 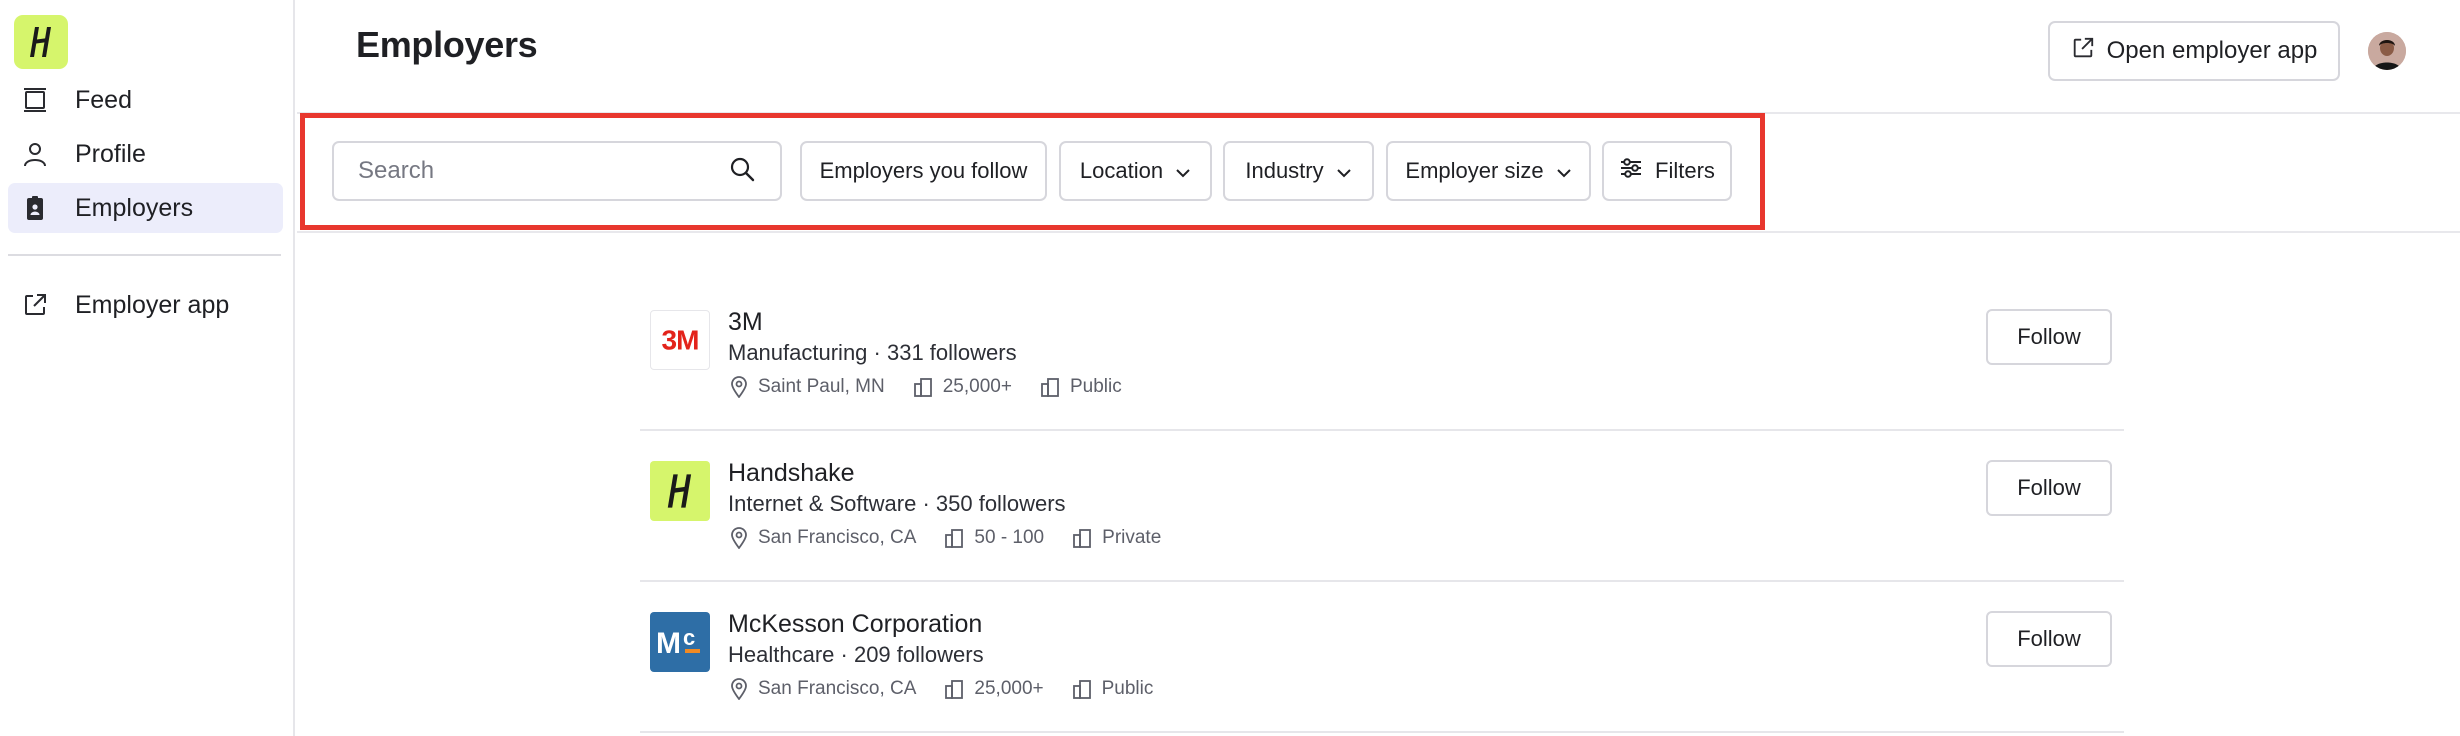 I want to click on sidebar-item-label: Feed, so click(x=103, y=99).